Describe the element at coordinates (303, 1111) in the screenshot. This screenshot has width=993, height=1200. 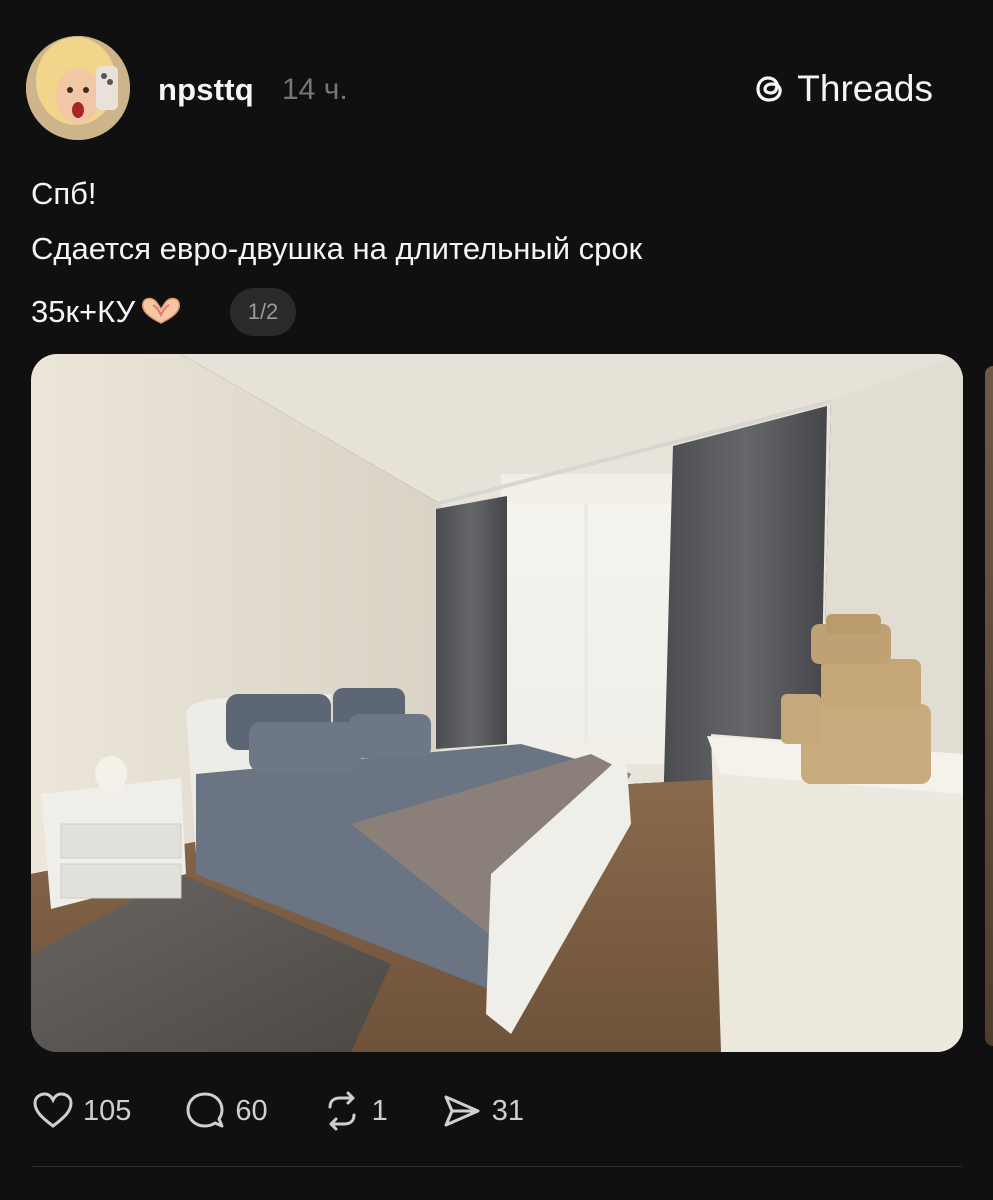
I see `post-actions: 105 60 1 31` at that location.